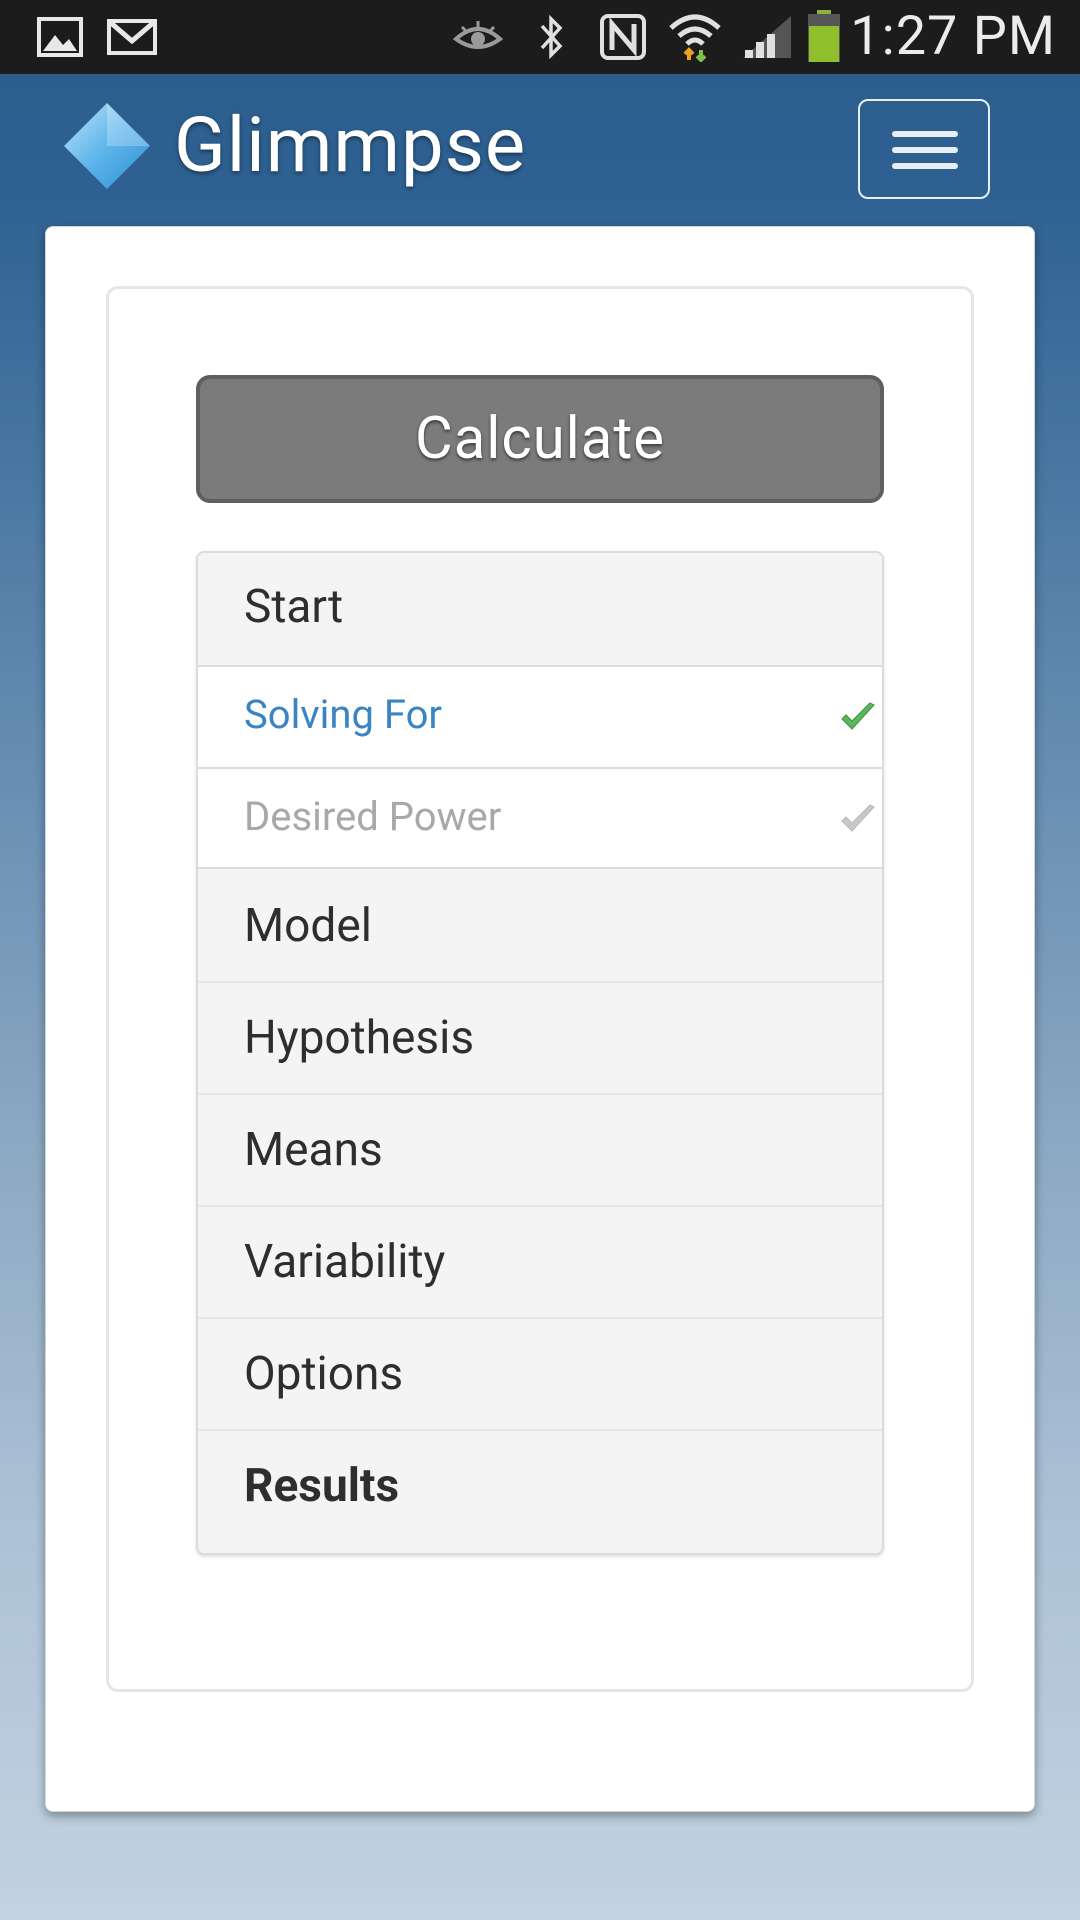  I want to click on step-start: Start, so click(540, 609).